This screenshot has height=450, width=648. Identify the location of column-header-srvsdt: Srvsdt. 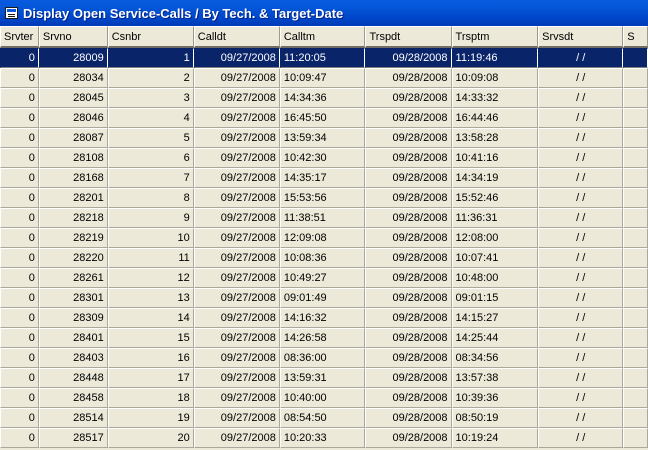
(581, 37).